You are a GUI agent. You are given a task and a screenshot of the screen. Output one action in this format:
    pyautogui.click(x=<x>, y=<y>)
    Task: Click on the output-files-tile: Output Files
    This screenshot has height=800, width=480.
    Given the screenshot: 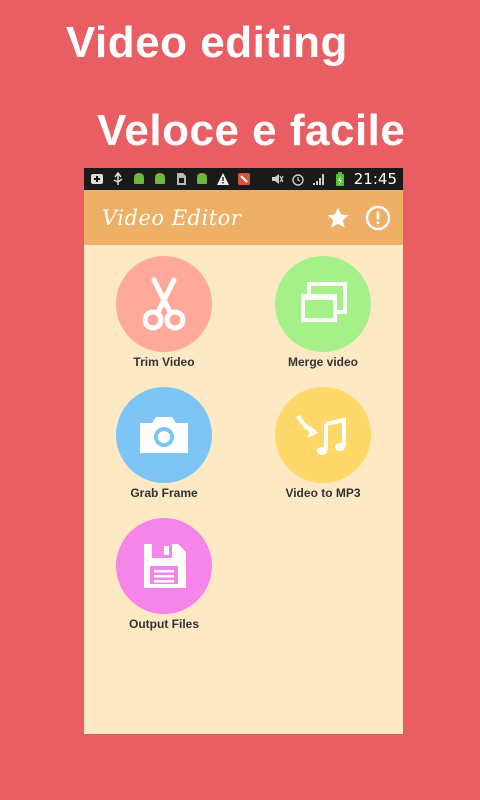 What is the action you would take?
    pyautogui.click(x=164, y=574)
    